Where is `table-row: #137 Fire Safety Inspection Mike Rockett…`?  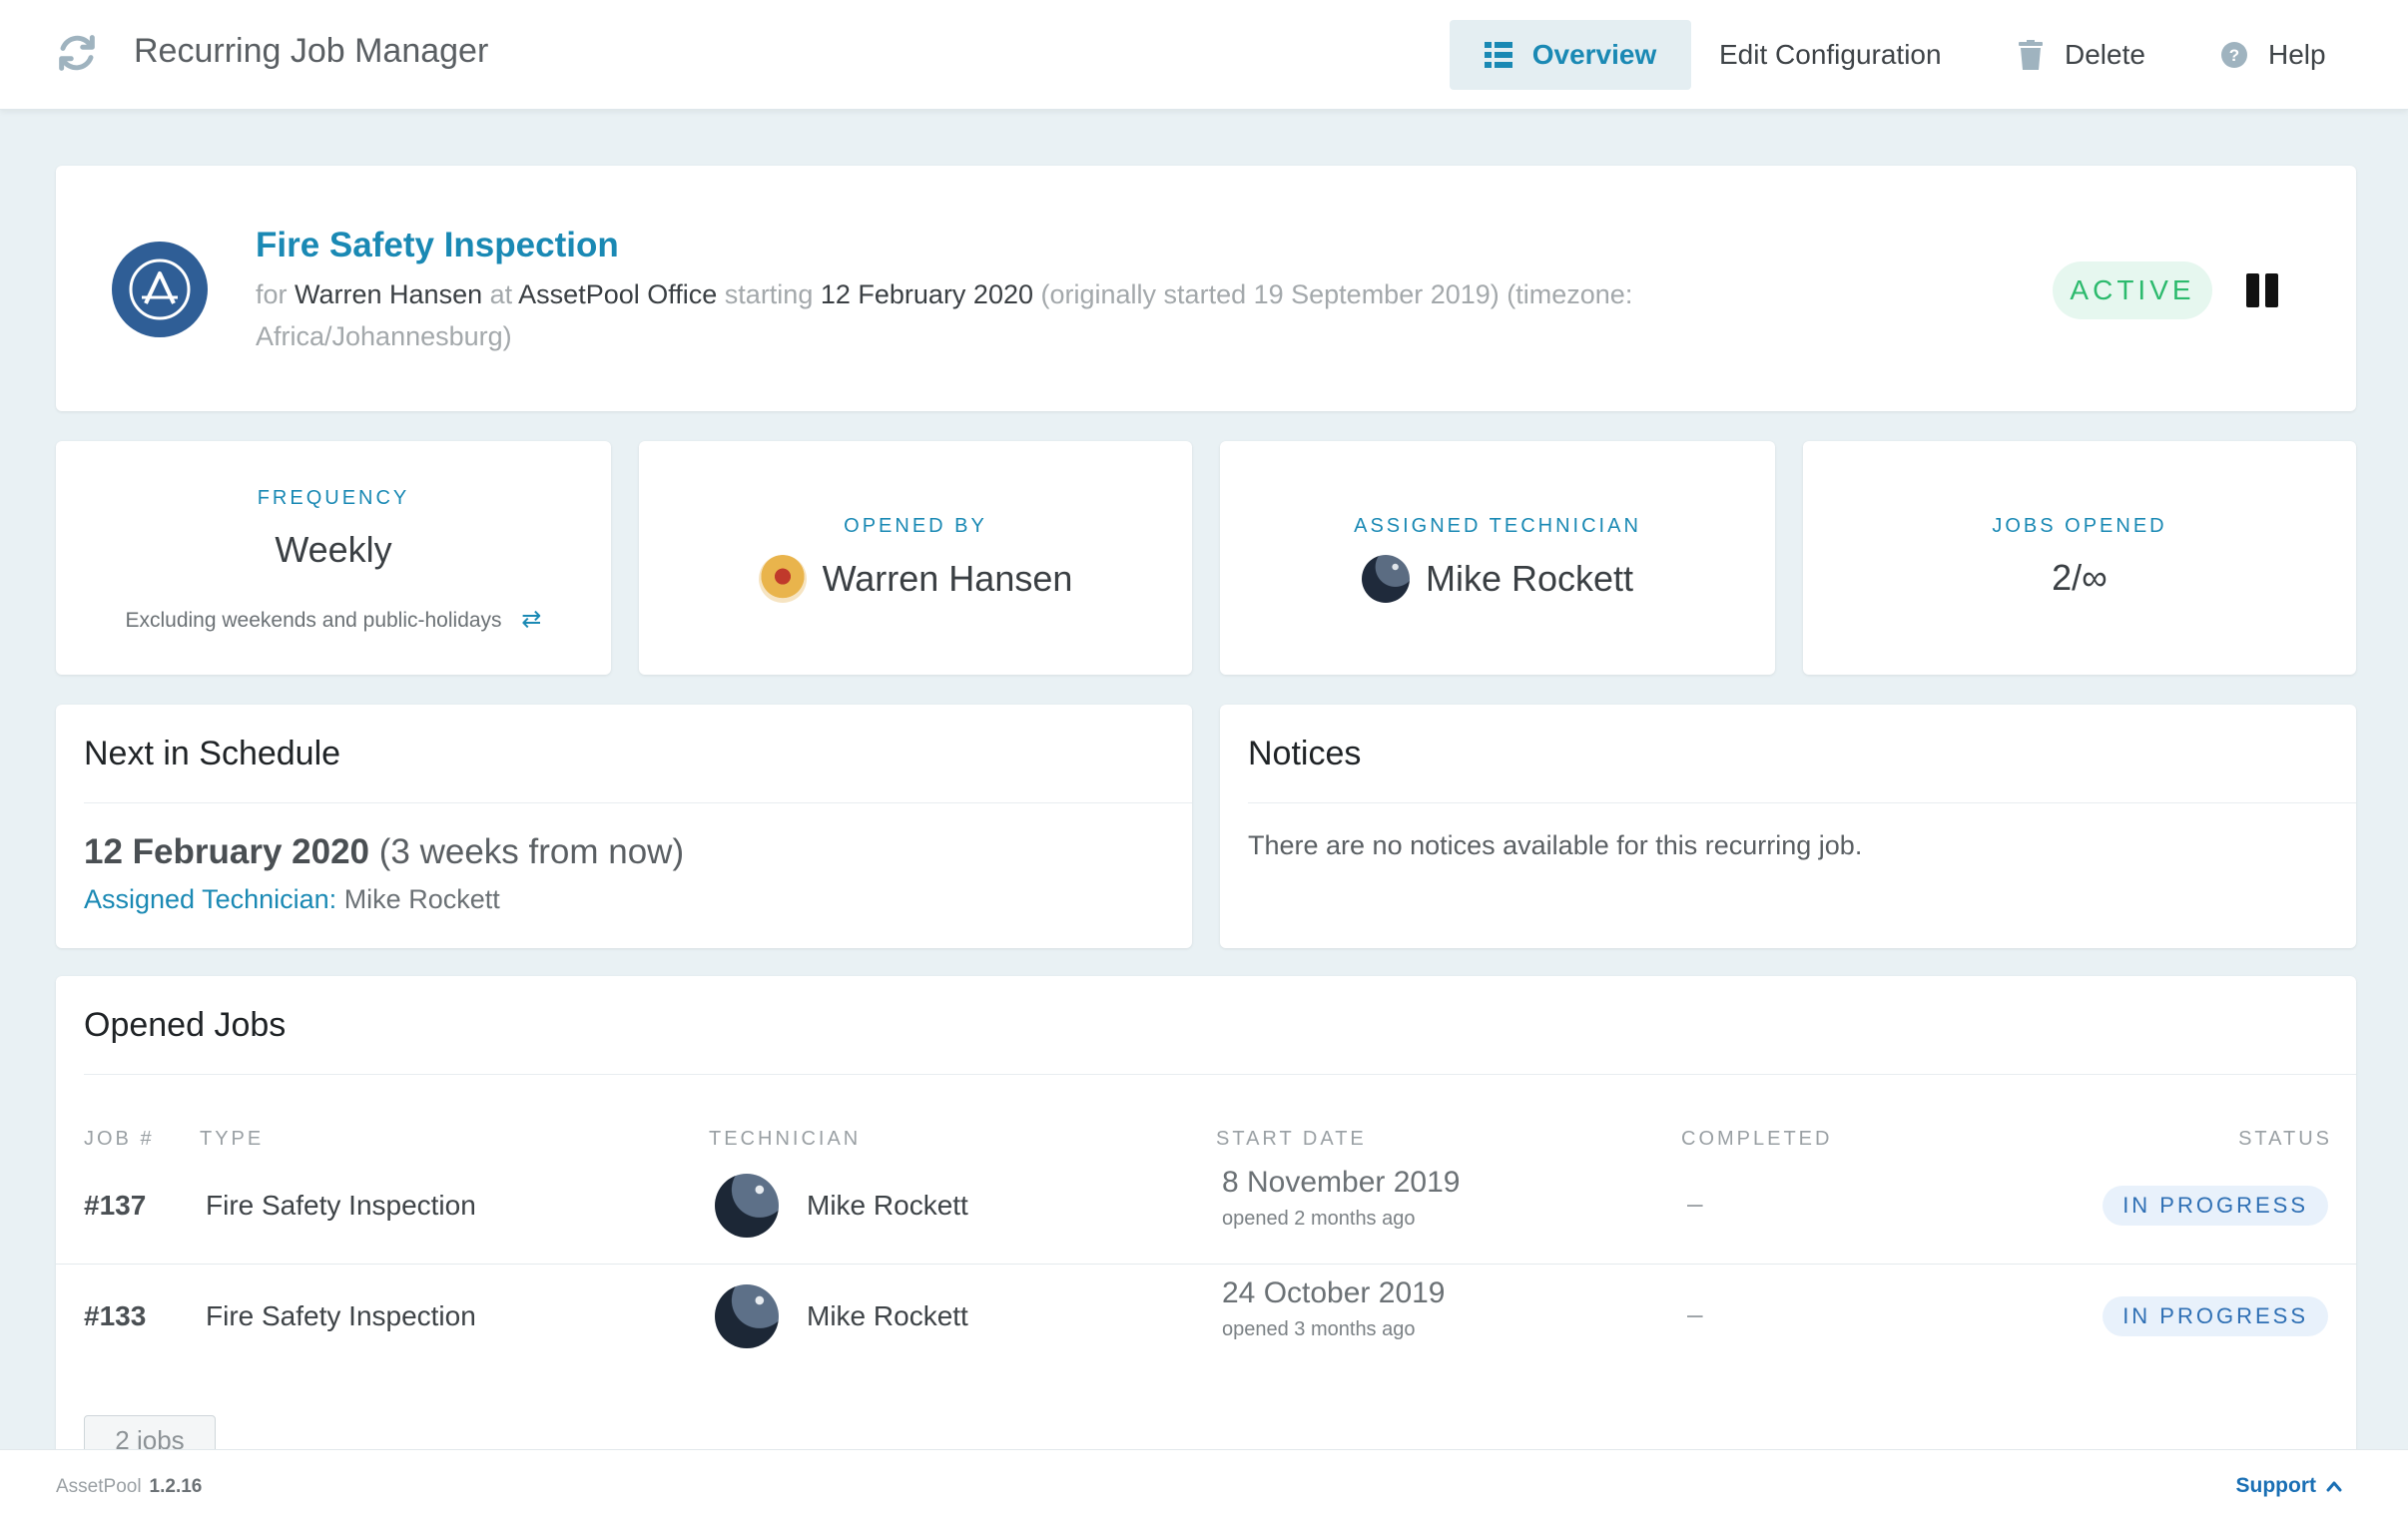 table-row: #137 Fire Safety Inspection Mike Rockett… is located at coordinates (1206, 1209).